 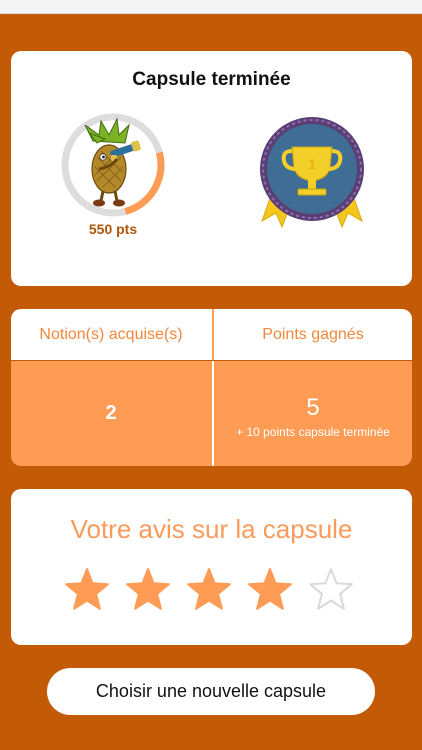 I want to click on choose-new-capsule-button: Choisir une nouvelle capsule, so click(x=211, y=691).